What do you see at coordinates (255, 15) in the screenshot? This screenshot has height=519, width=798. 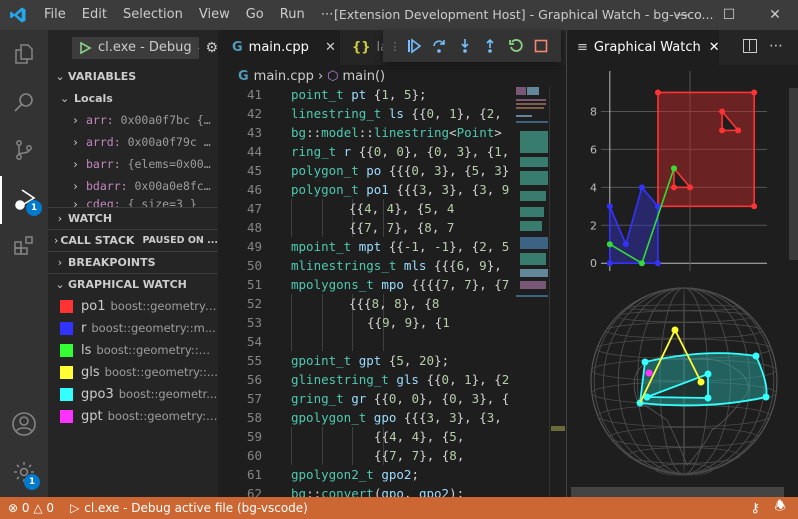 I see `menu-go: Go` at bounding box center [255, 15].